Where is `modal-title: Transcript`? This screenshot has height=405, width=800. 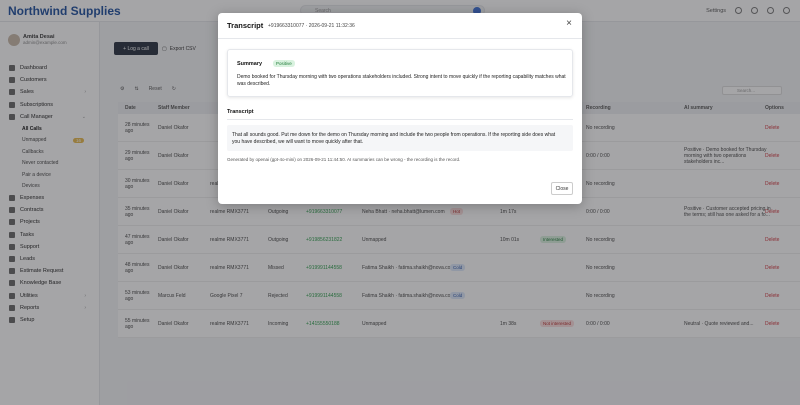 modal-title: Transcript is located at coordinates (245, 25).